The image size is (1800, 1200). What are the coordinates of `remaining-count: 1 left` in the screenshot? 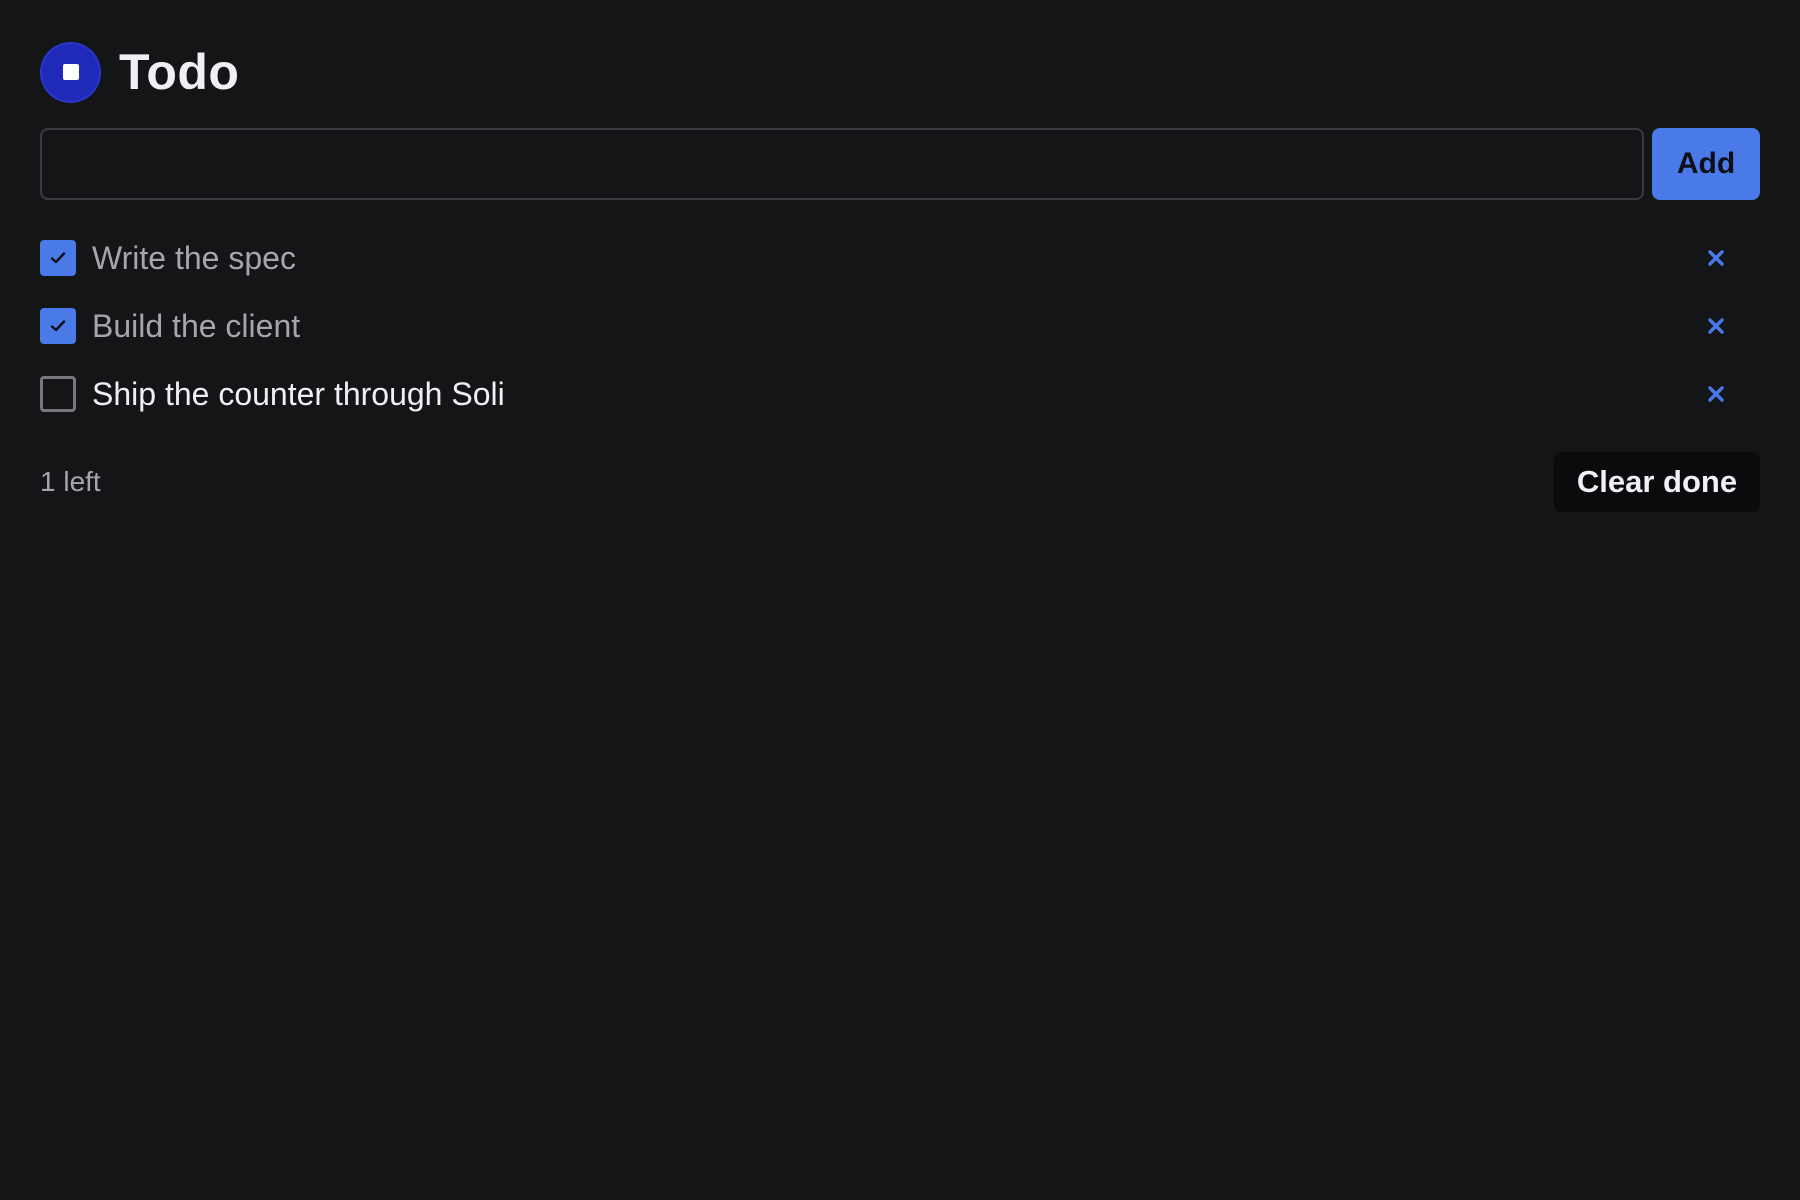 It's located at (70, 481).